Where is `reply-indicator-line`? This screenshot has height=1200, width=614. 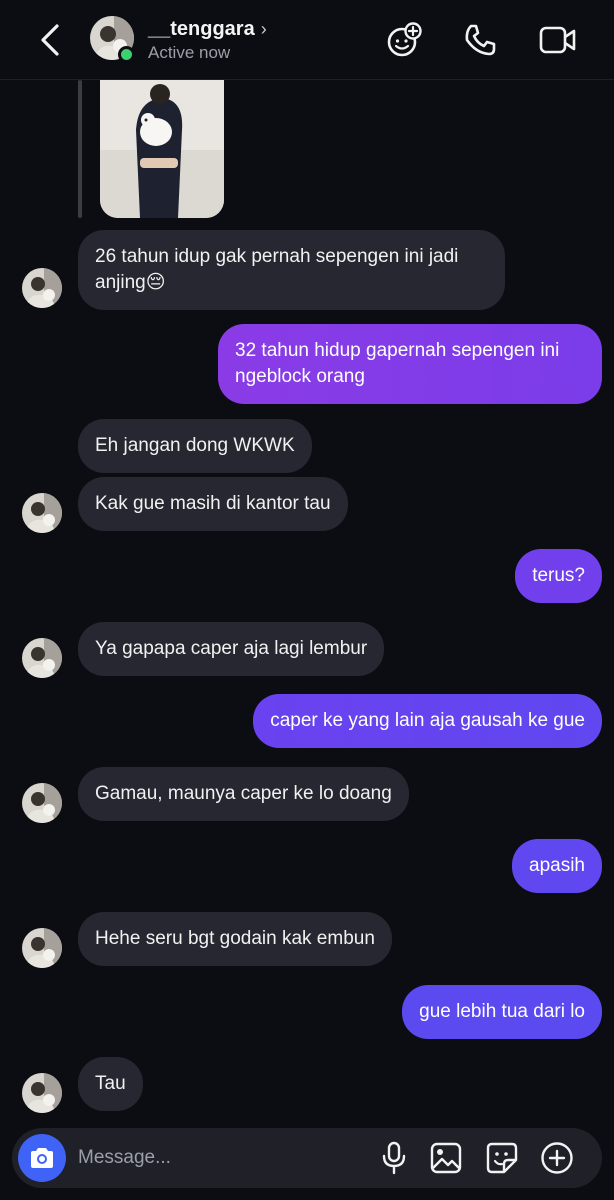
reply-indicator-line is located at coordinates (80, 149).